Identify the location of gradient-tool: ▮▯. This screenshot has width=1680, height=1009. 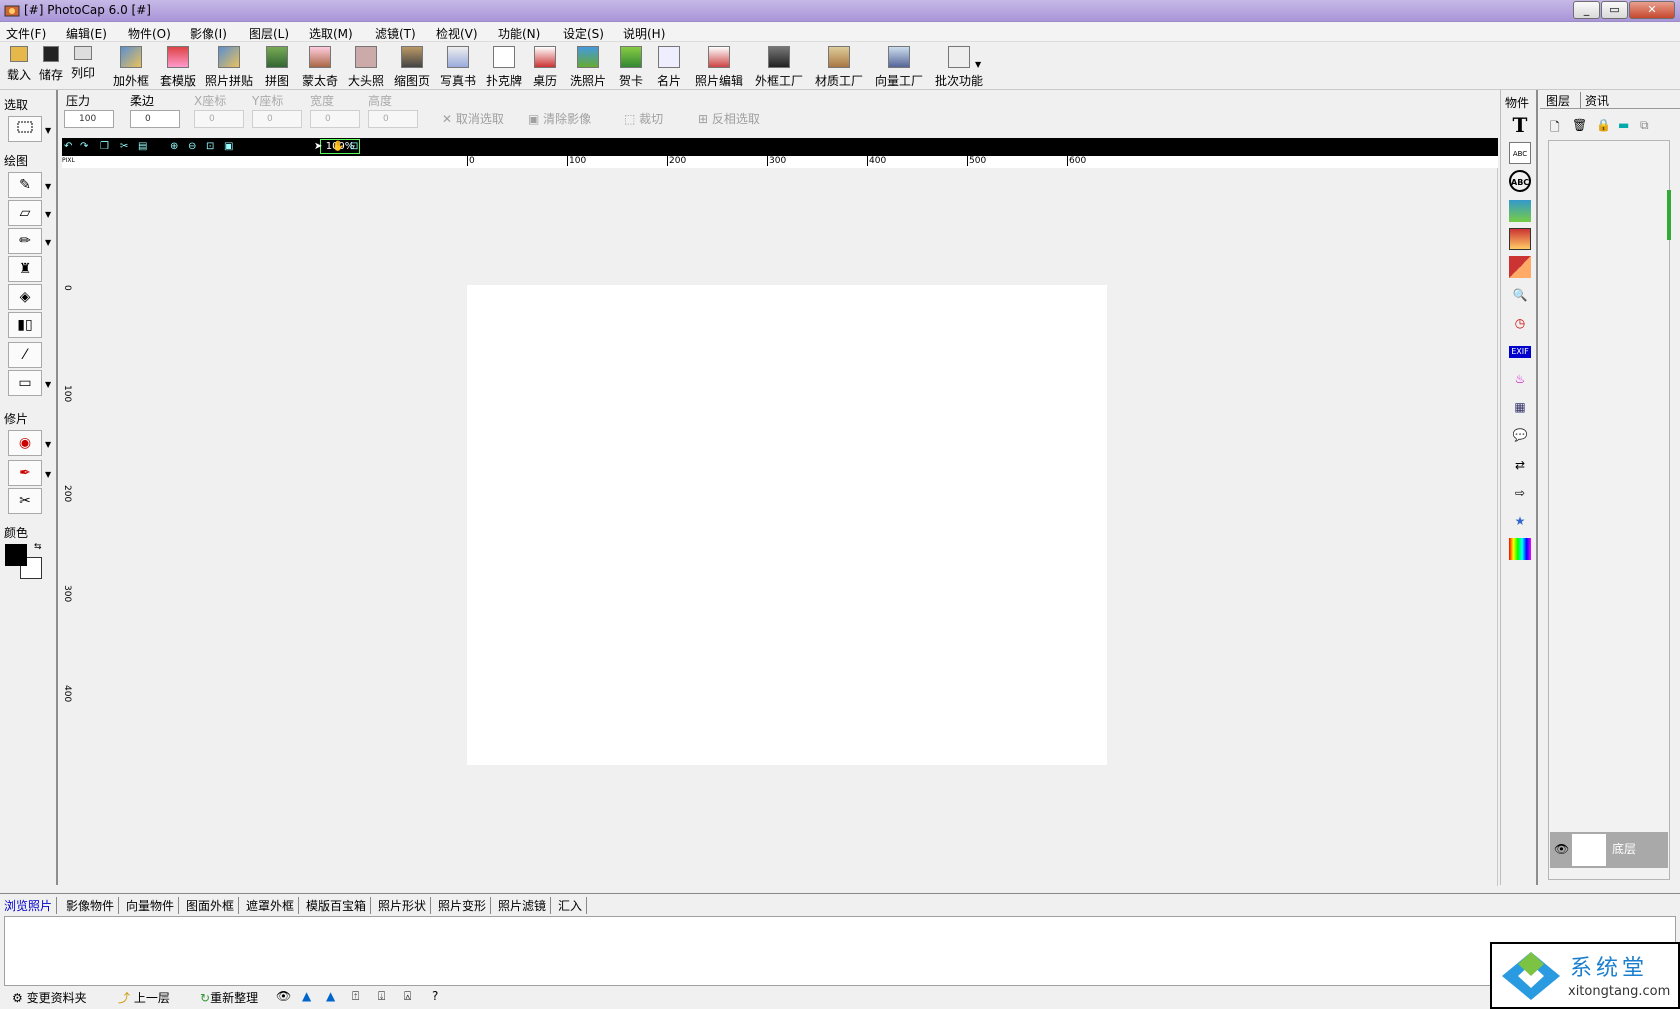
(25, 325).